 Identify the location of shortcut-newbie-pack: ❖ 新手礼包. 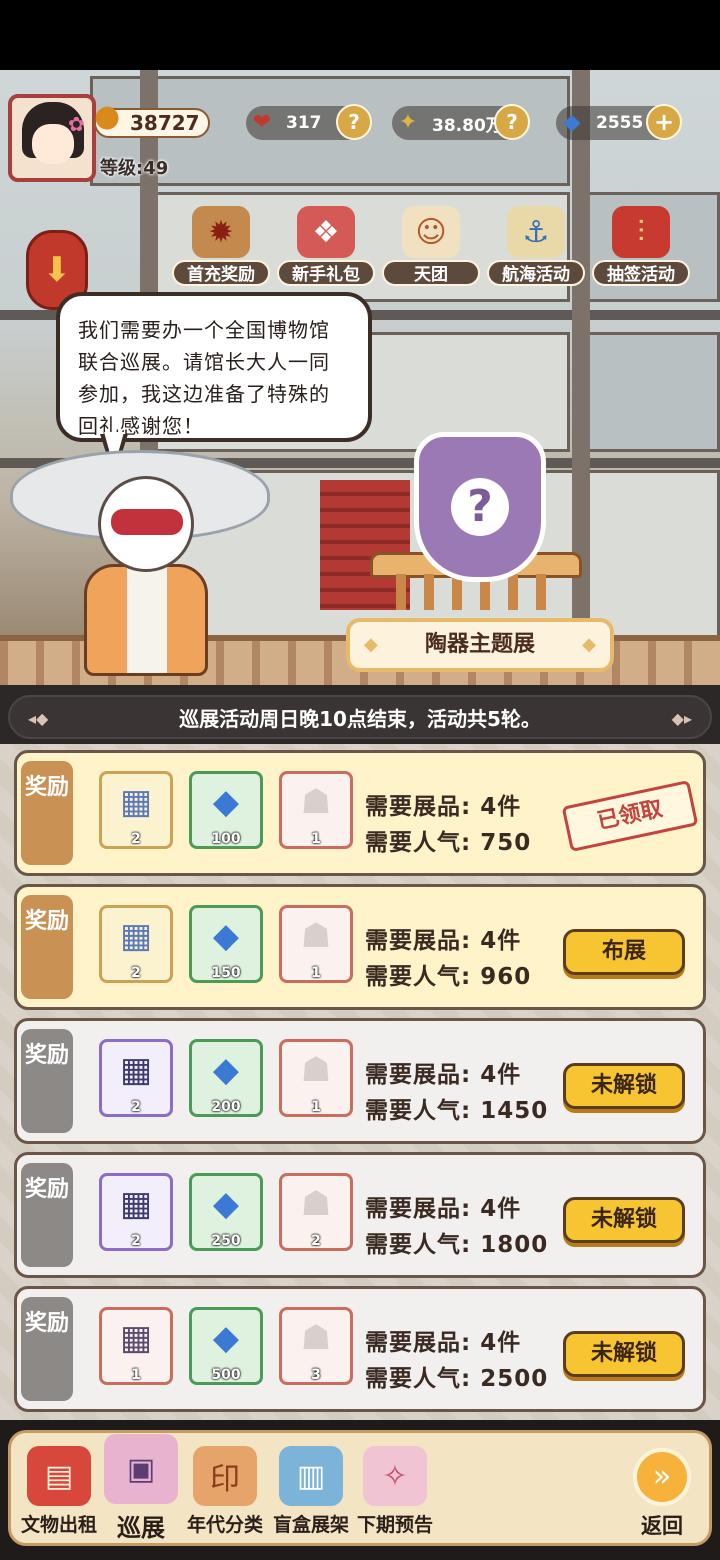
(326, 246).